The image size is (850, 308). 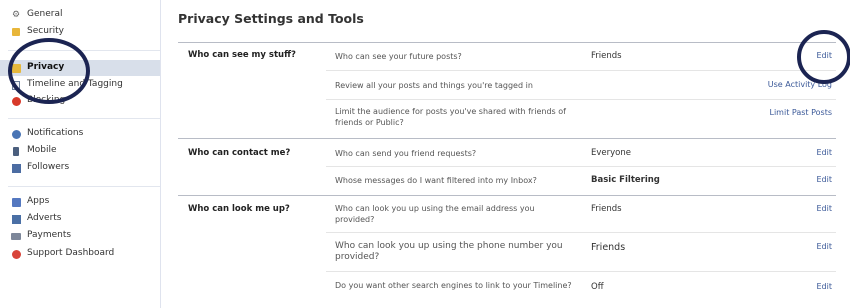 What do you see at coordinates (825, 246) in the screenshot?
I see `edit-phone-lookup-link: Edit` at bounding box center [825, 246].